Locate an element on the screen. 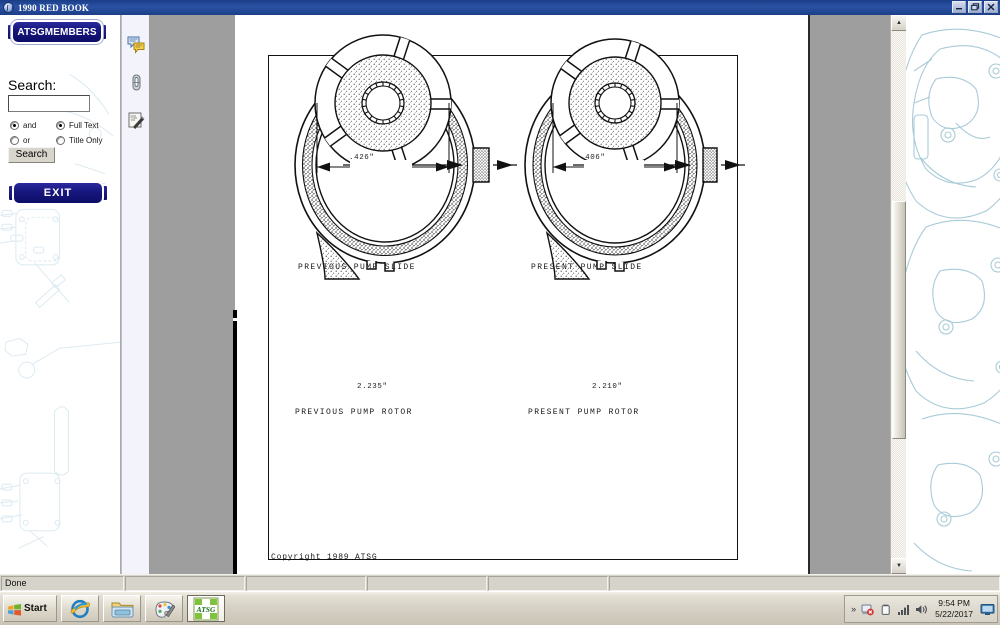 The width and height of the screenshot is (1000, 625). search-options-row-1: and Full Text is located at coordinates (65, 125).